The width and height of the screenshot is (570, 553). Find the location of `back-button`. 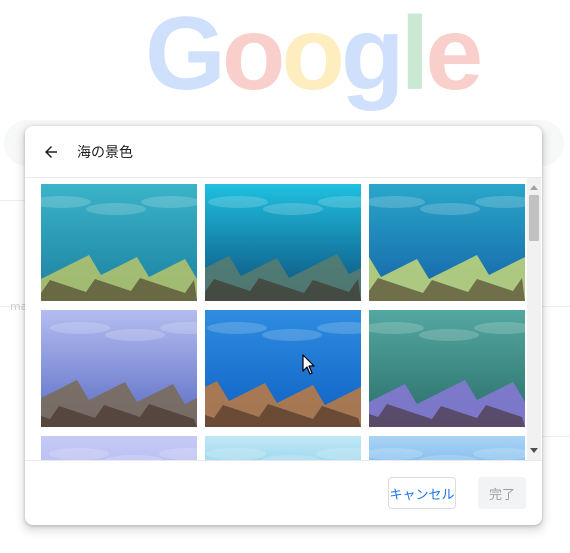

back-button is located at coordinates (51, 152).